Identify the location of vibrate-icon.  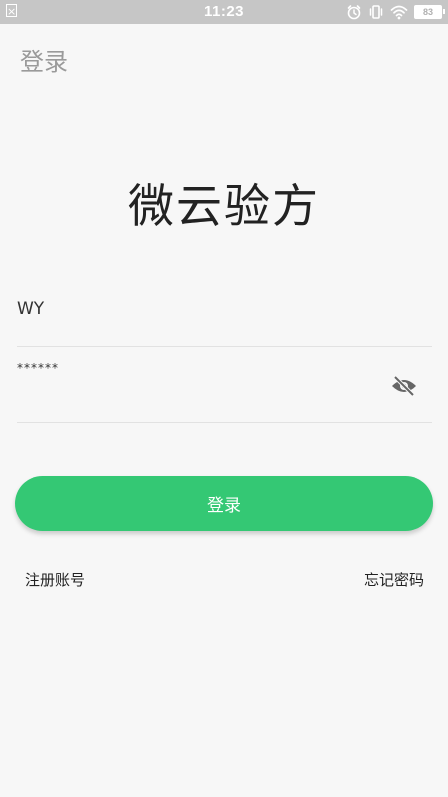
(376, 12).